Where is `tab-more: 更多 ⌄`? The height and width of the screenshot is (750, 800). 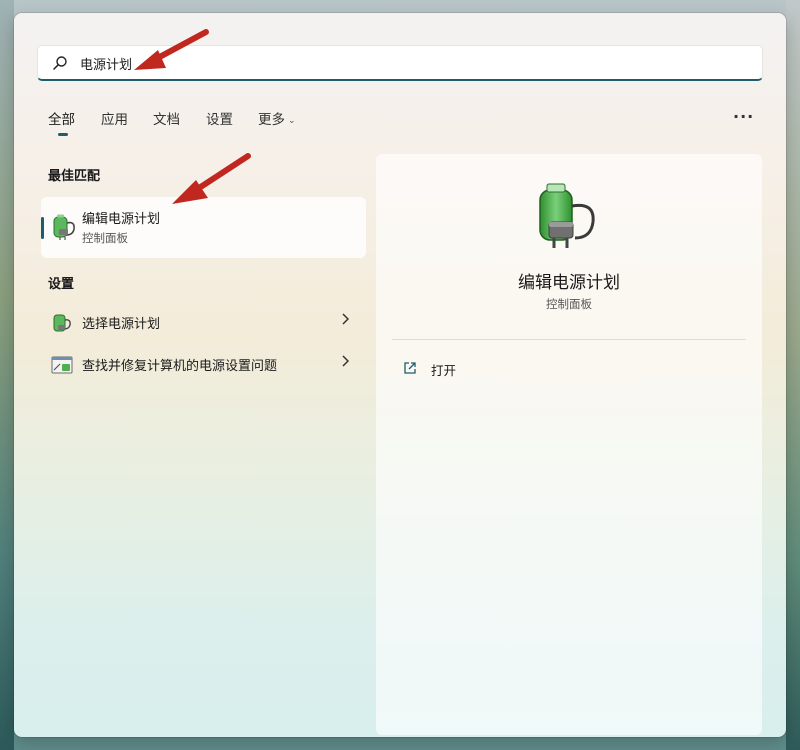
tab-more: 更多 ⌄ is located at coordinates (277, 118).